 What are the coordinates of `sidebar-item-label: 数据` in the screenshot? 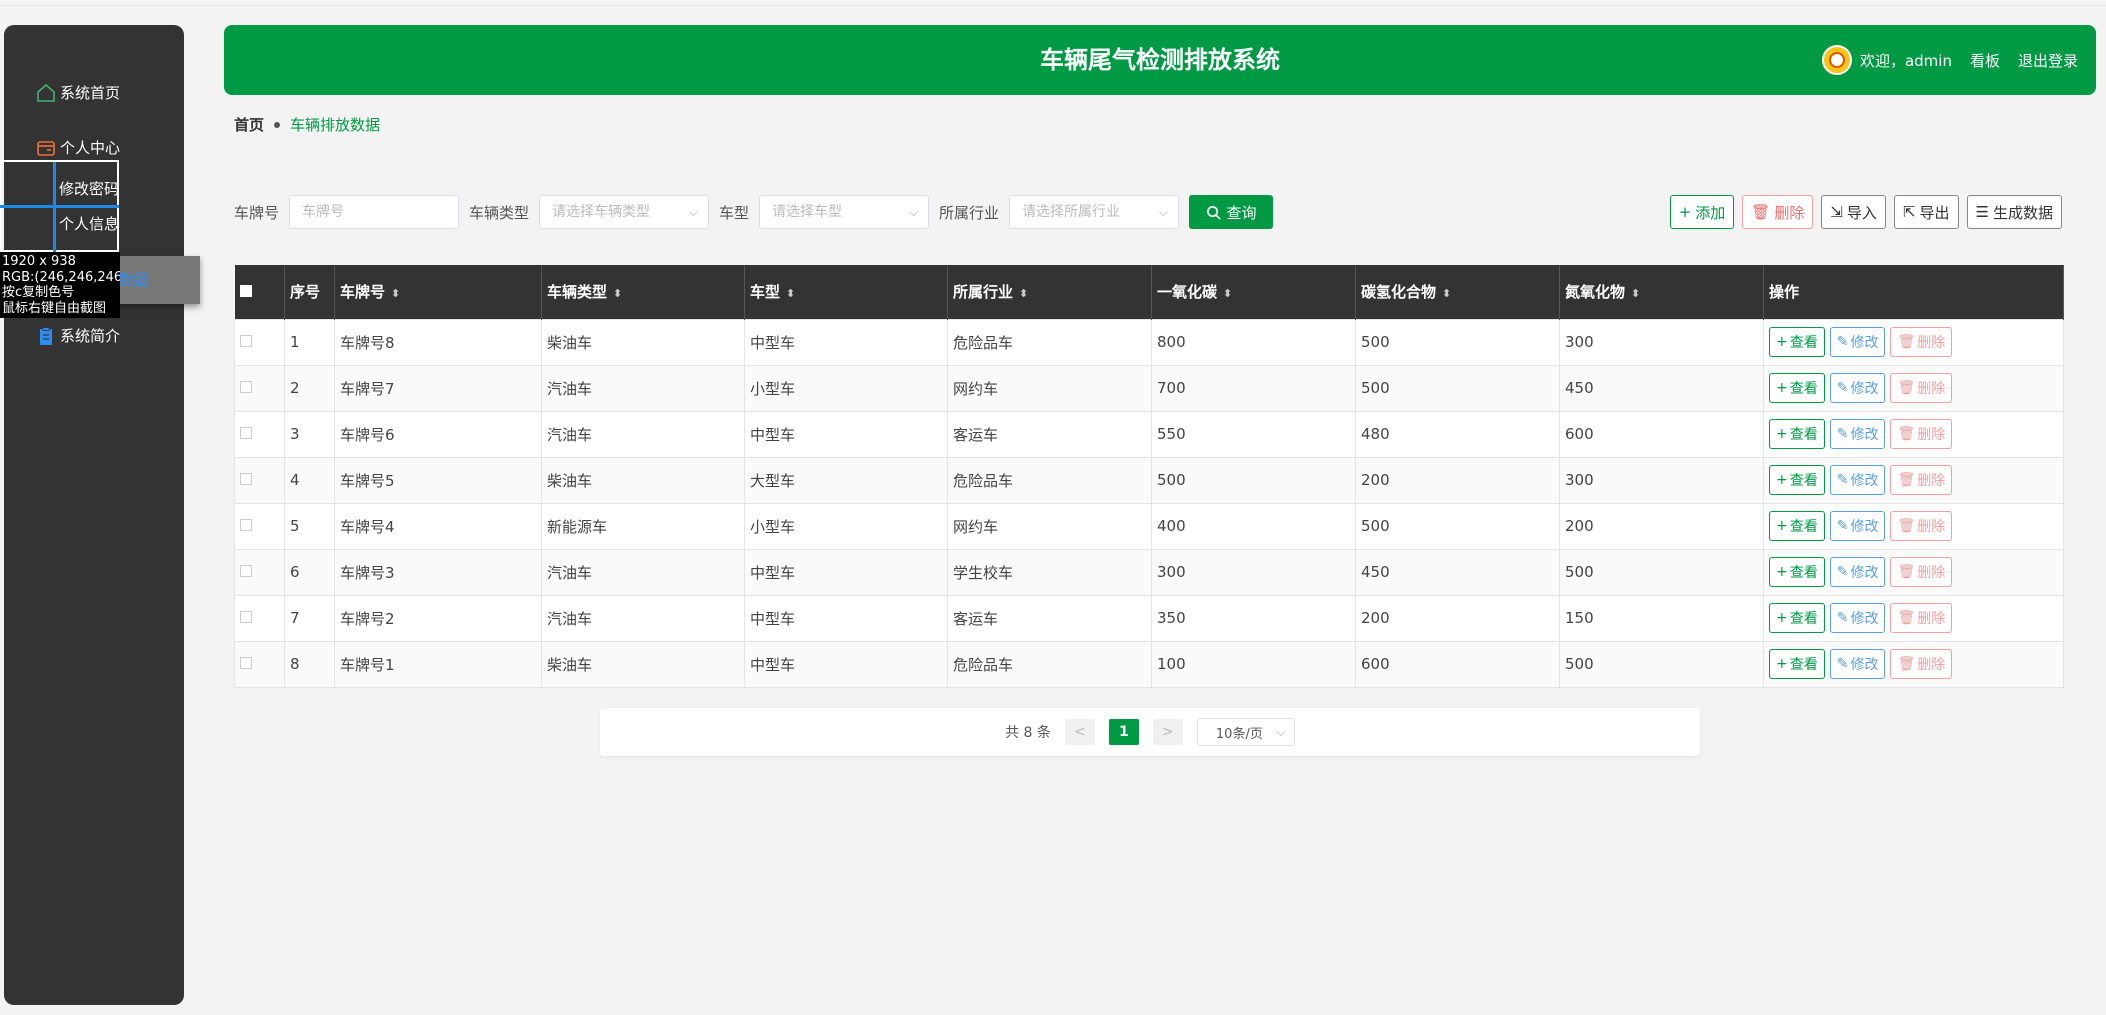 It's located at (133, 280).